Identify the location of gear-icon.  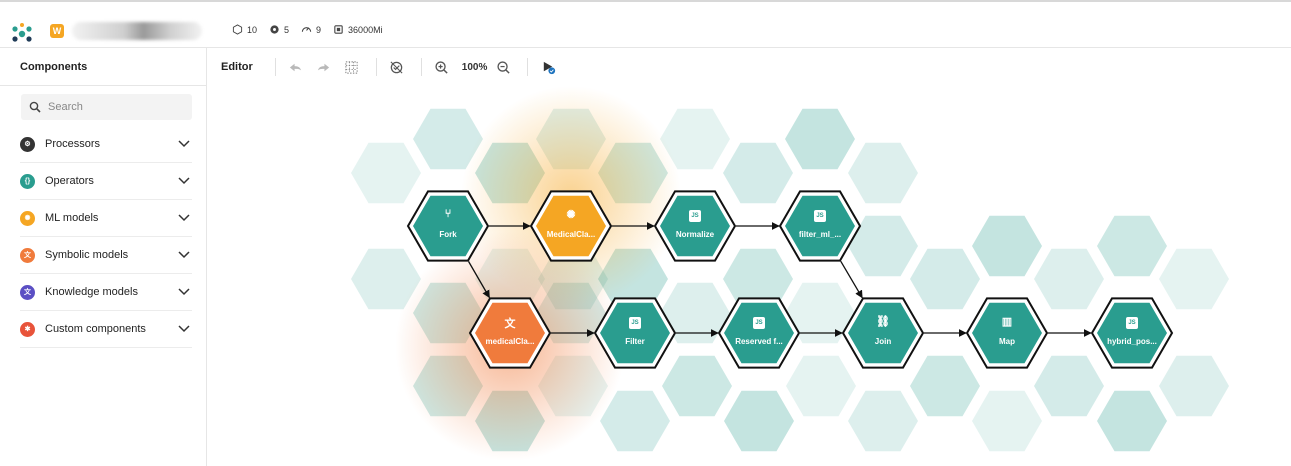
(274, 29).